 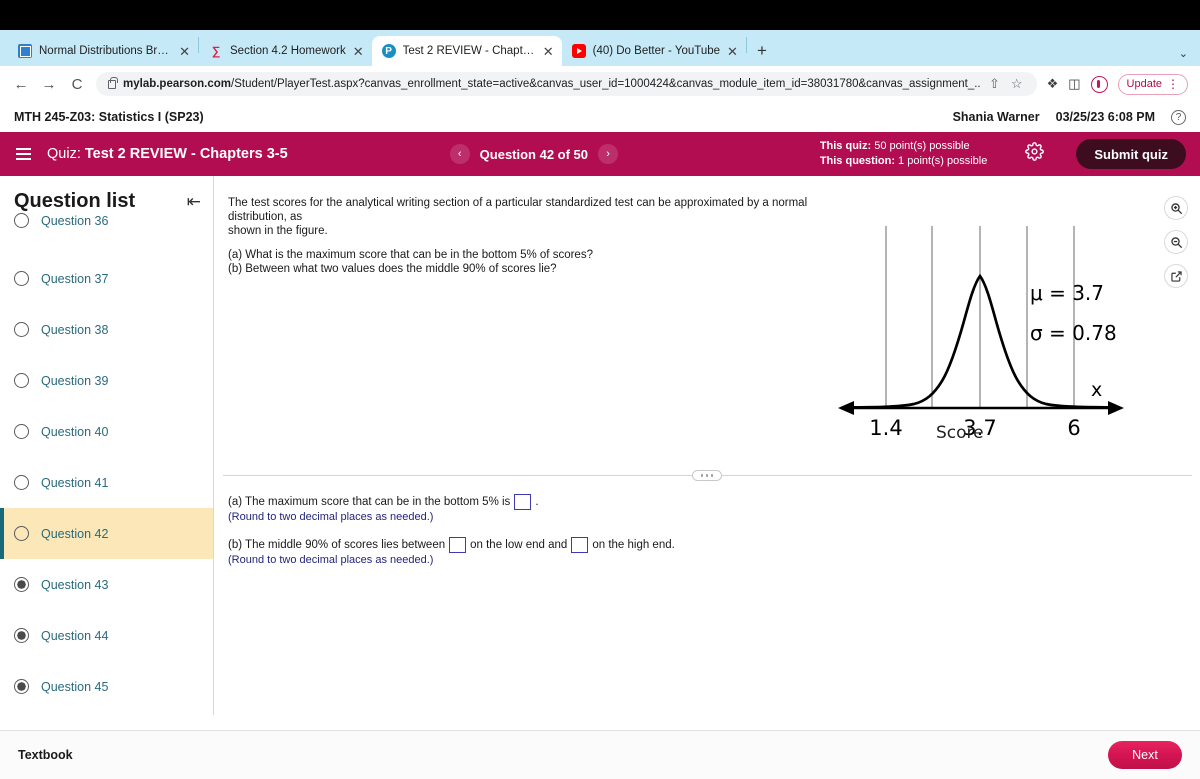 What do you see at coordinates (960, 433) in the screenshot?
I see `x-axis-title: Score` at bounding box center [960, 433].